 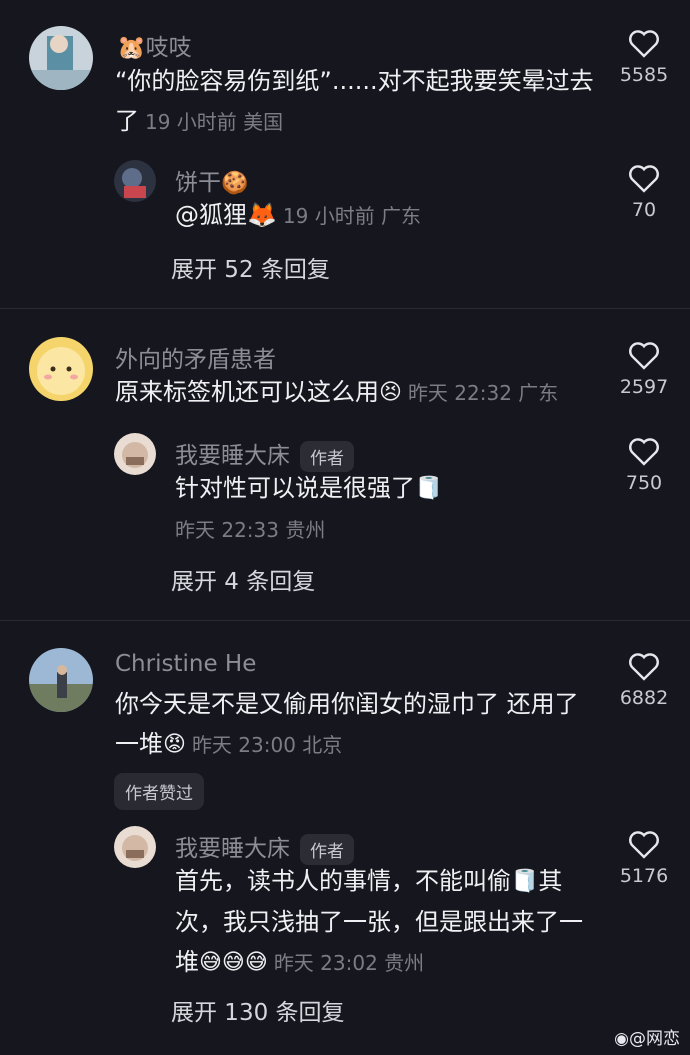 What do you see at coordinates (243, 579) in the screenshot?
I see `expand-replies-link: 展开 4 条回复` at bounding box center [243, 579].